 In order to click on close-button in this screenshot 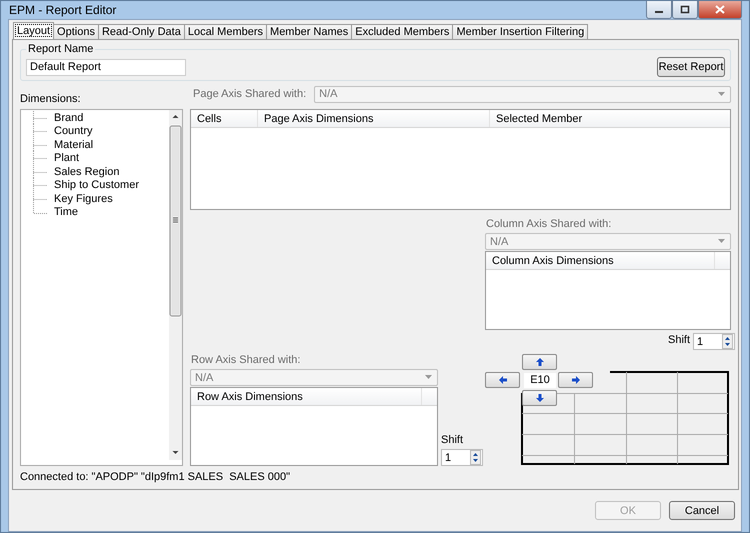, I will do `click(720, 10)`.